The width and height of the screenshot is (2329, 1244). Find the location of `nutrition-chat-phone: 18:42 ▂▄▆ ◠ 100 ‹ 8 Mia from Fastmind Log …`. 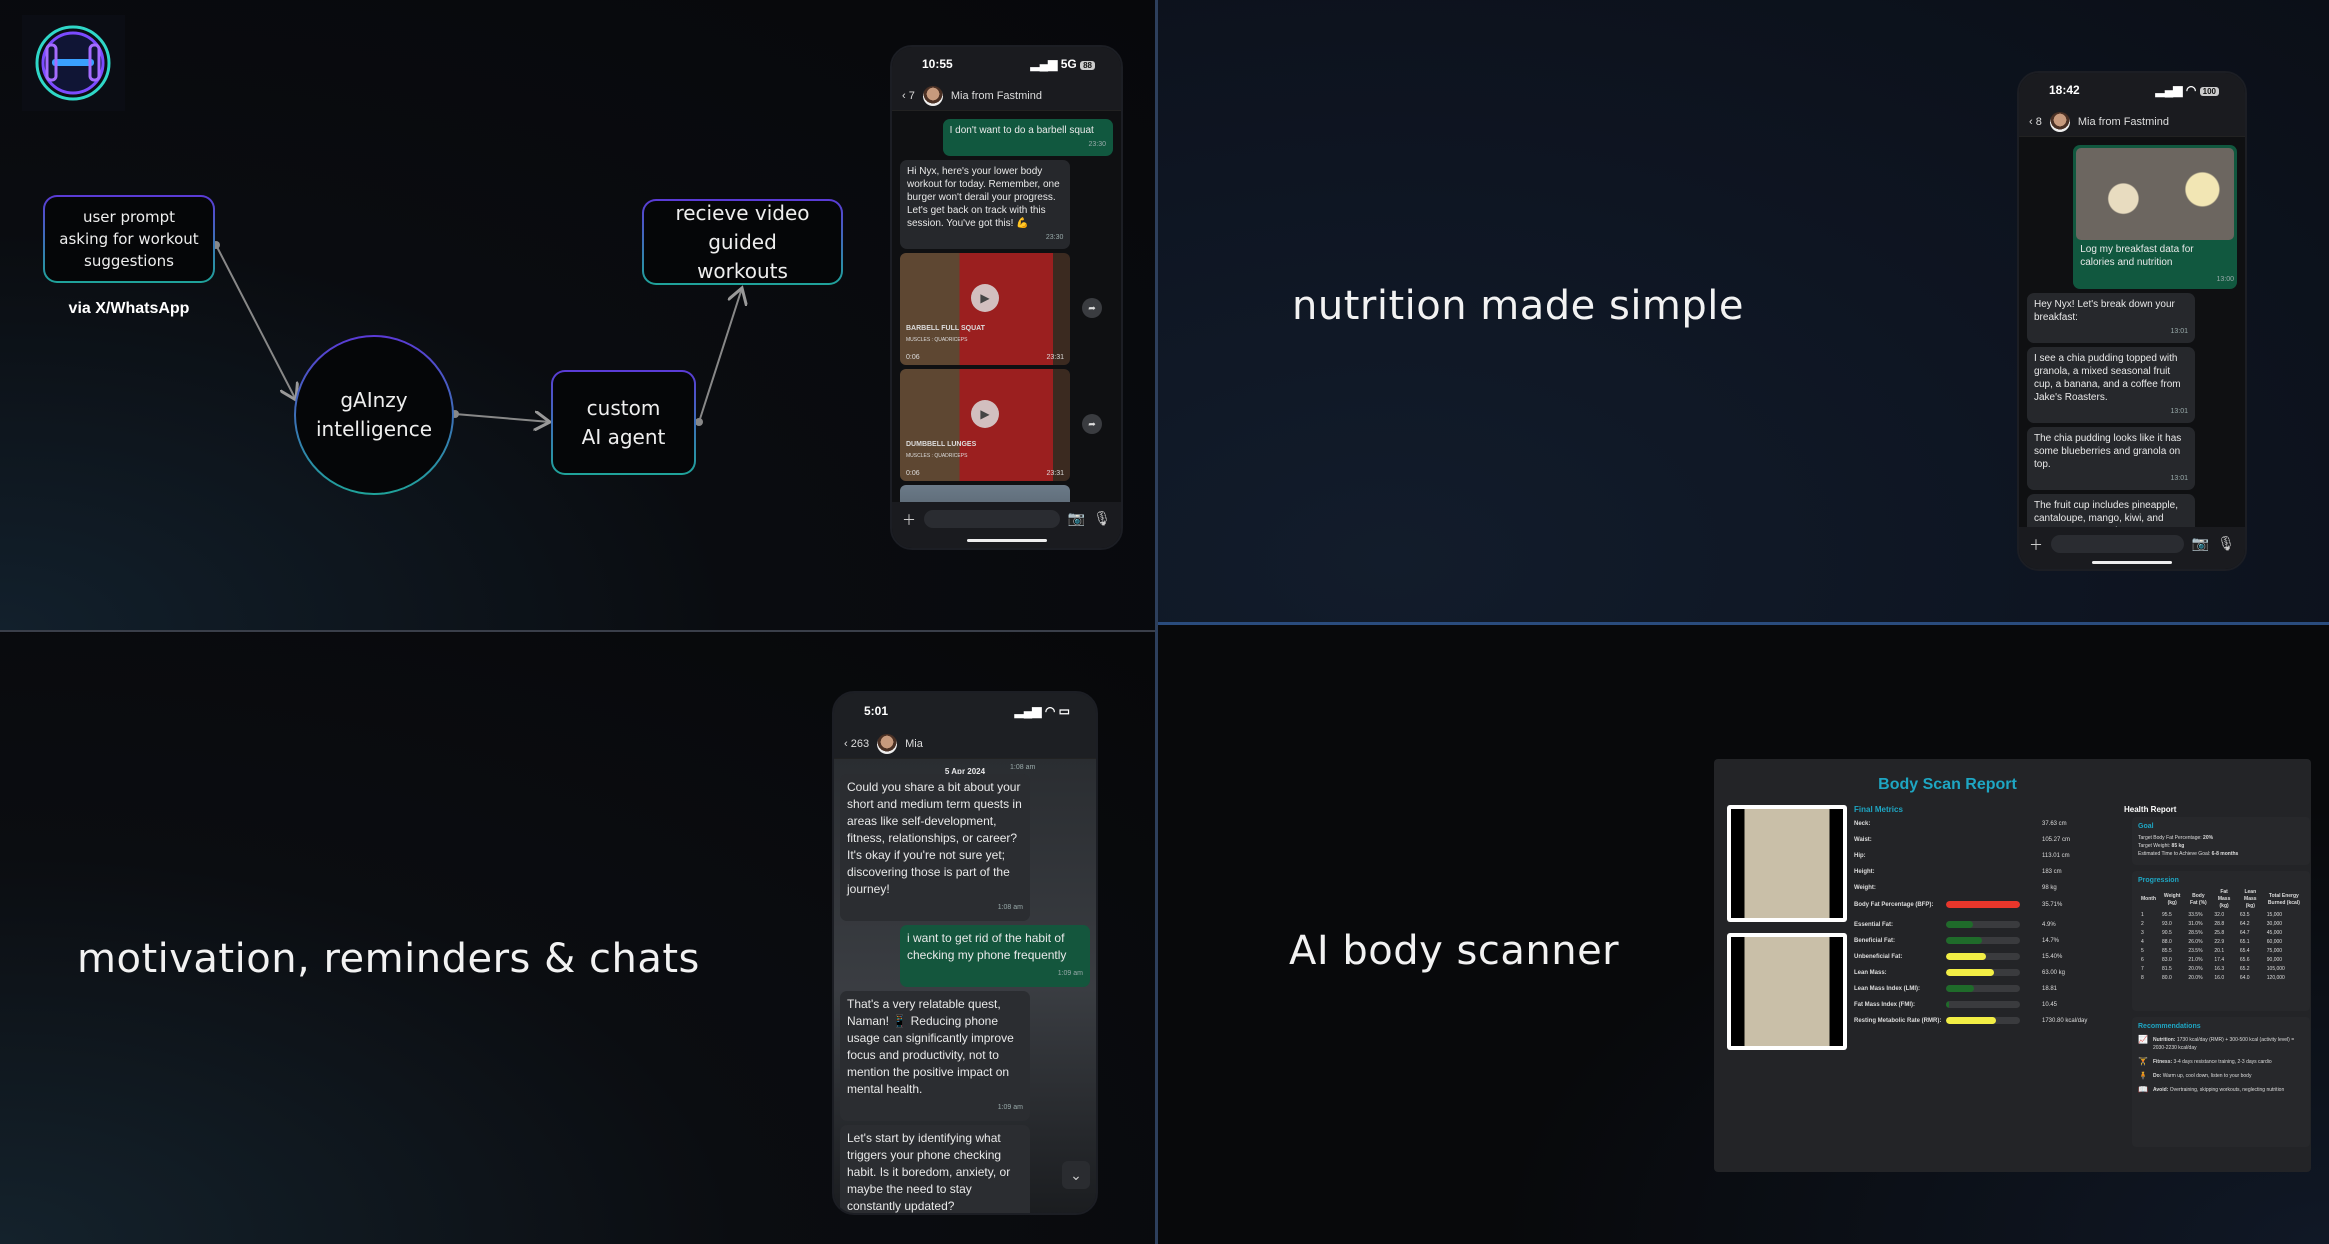

nutrition-chat-phone: 18:42 ▂▄▆ ◠ 100 ‹ 8 Mia from Fastmind Log … is located at coordinates (2132, 321).